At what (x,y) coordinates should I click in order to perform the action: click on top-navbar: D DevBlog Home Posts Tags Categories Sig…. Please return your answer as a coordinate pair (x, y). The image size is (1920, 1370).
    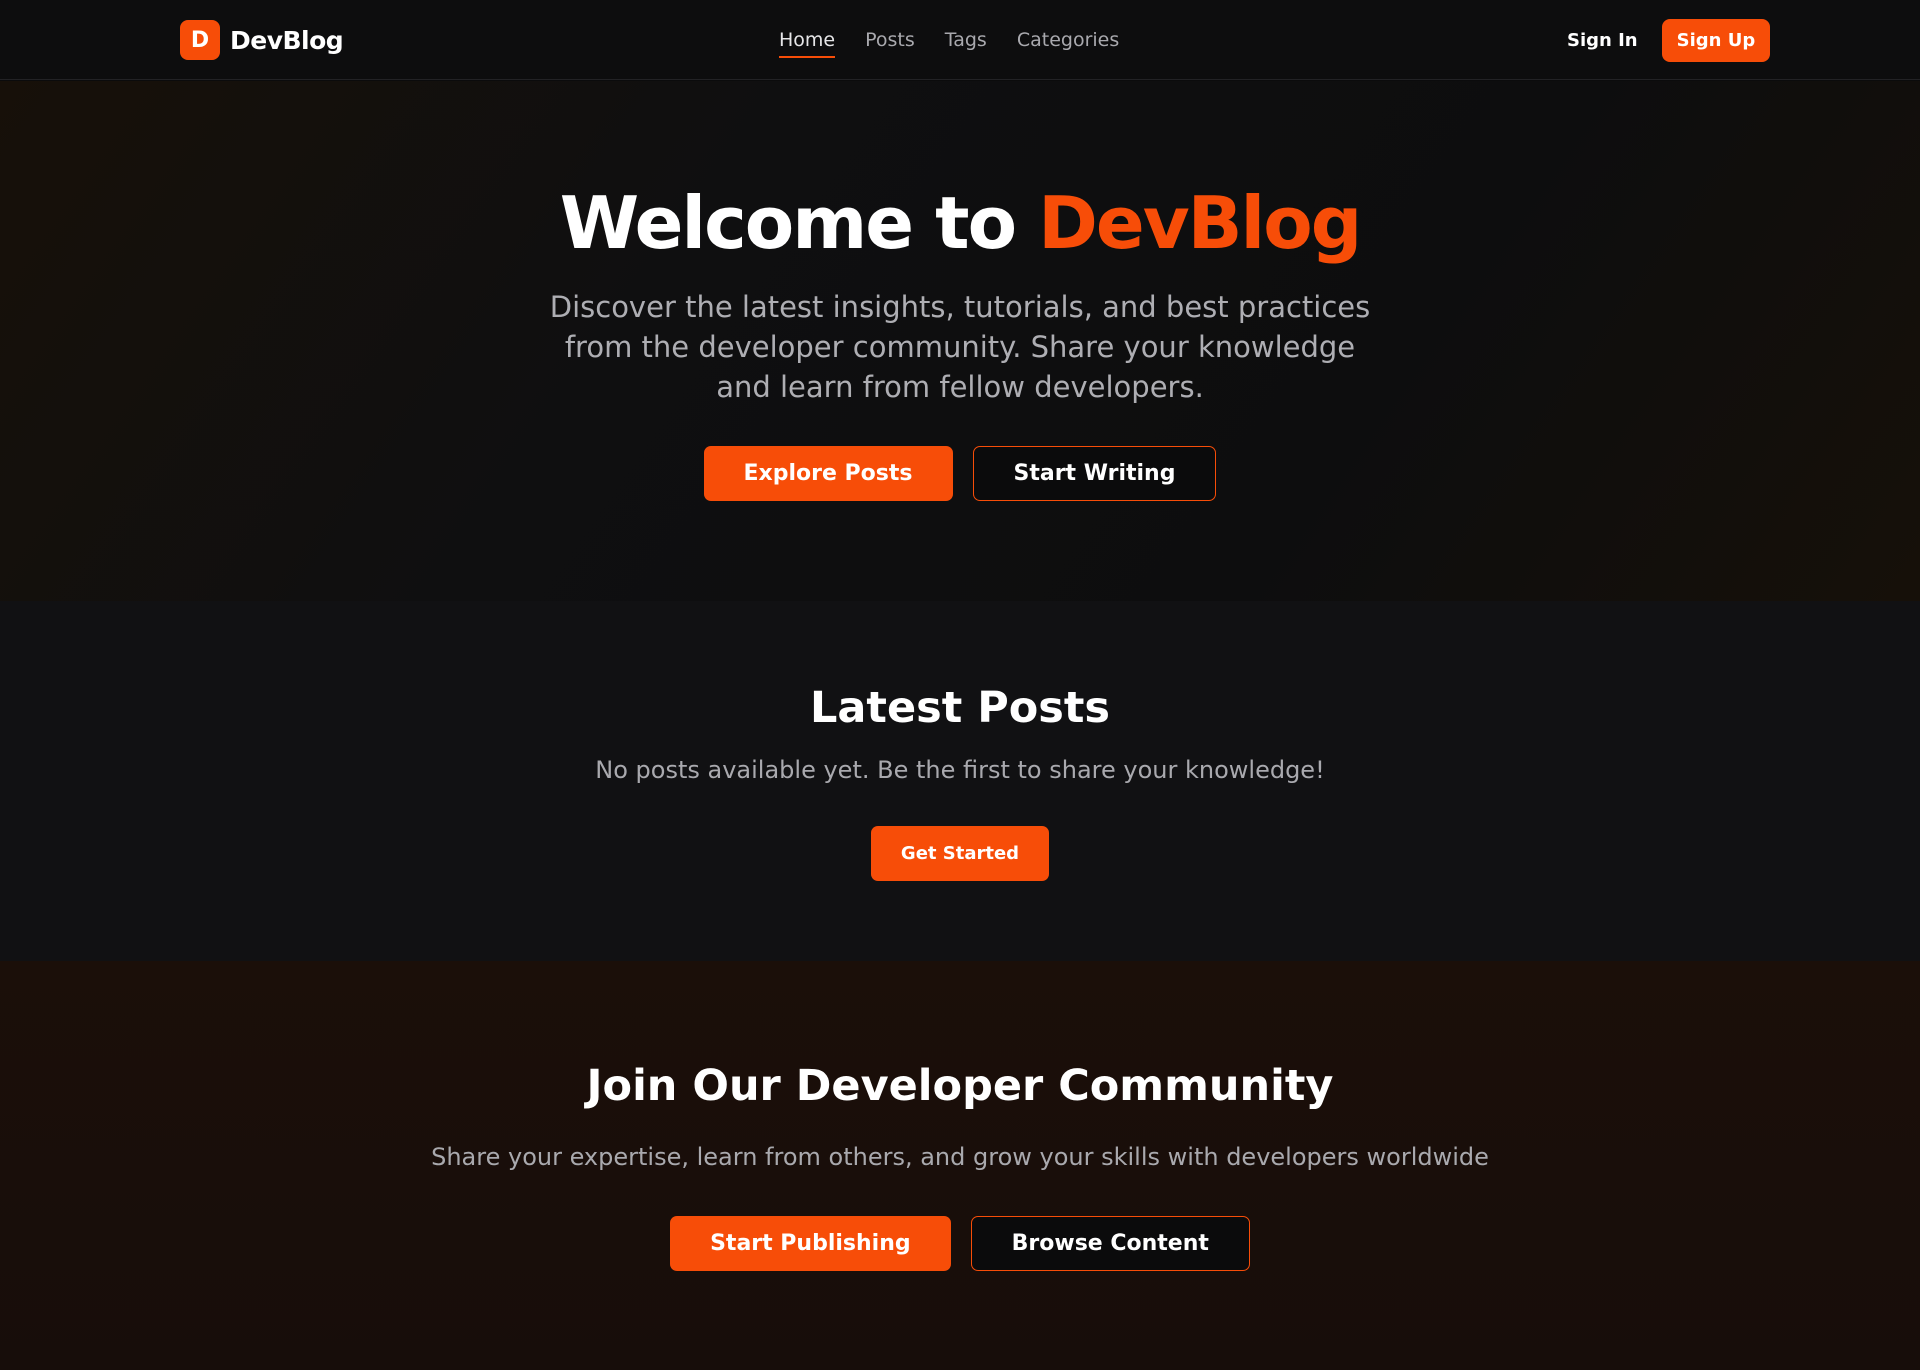
    Looking at the image, I should click on (960, 40).